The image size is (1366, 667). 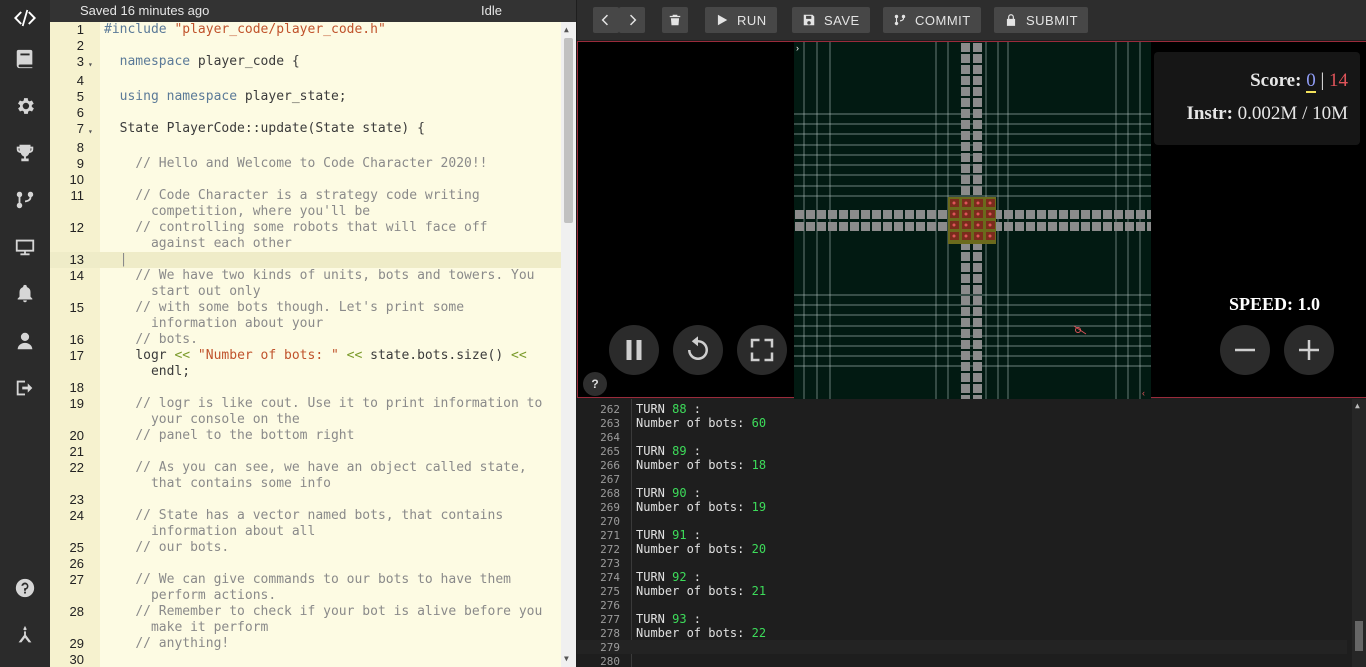 What do you see at coordinates (305, 113) in the screenshot?
I see `code-line: 6` at bounding box center [305, 113].